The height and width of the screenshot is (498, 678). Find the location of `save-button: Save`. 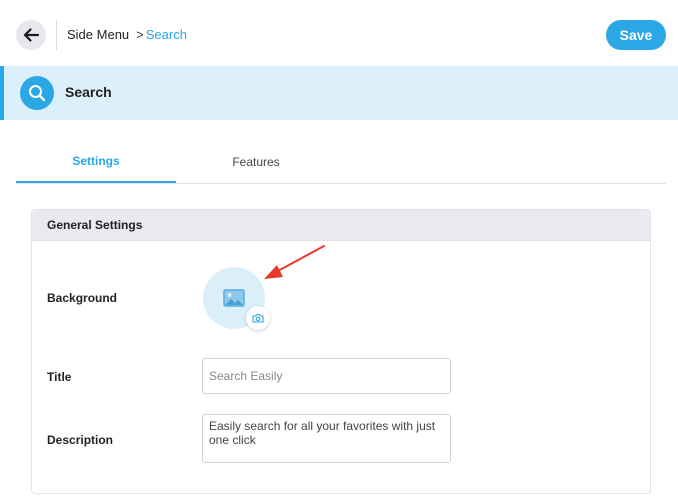

save-button: Save is located at coordinates (636, 35).